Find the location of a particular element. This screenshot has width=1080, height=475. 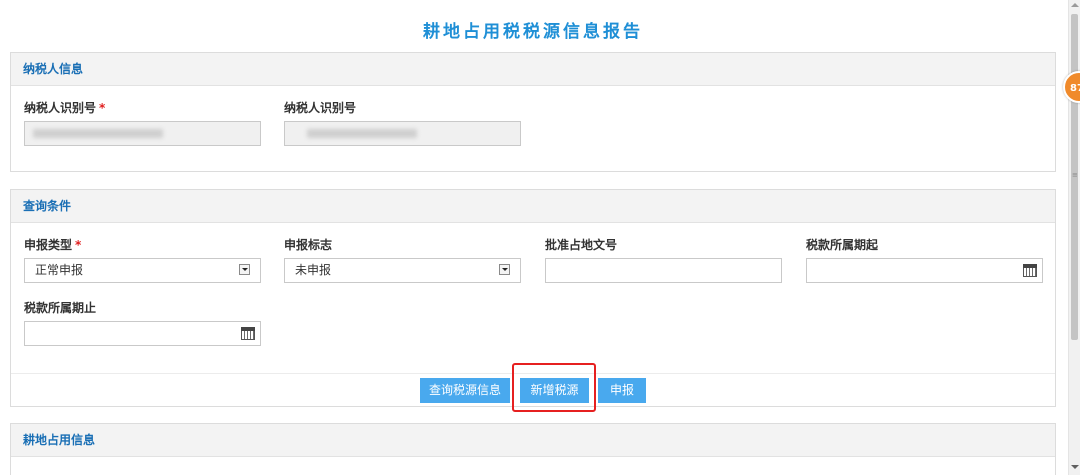

declare-type-select: 正常申报 is located at coordinates (142, 270).